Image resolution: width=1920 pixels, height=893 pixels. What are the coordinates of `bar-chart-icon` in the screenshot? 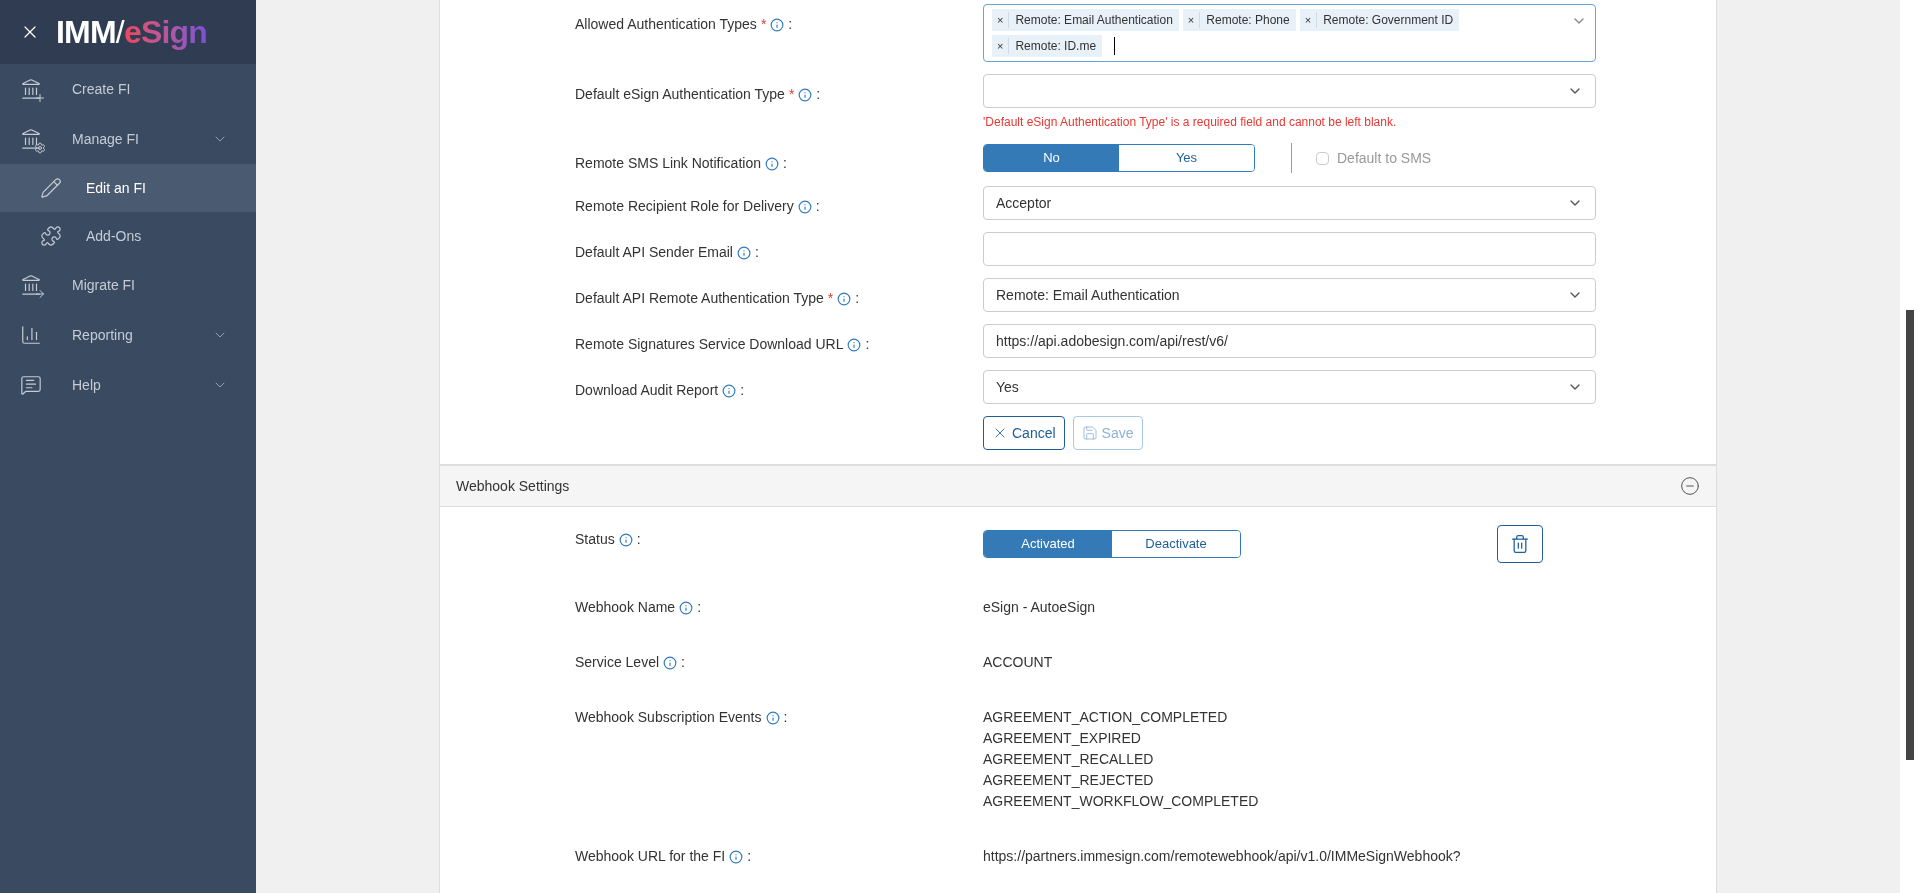 It's located at (31, 335).